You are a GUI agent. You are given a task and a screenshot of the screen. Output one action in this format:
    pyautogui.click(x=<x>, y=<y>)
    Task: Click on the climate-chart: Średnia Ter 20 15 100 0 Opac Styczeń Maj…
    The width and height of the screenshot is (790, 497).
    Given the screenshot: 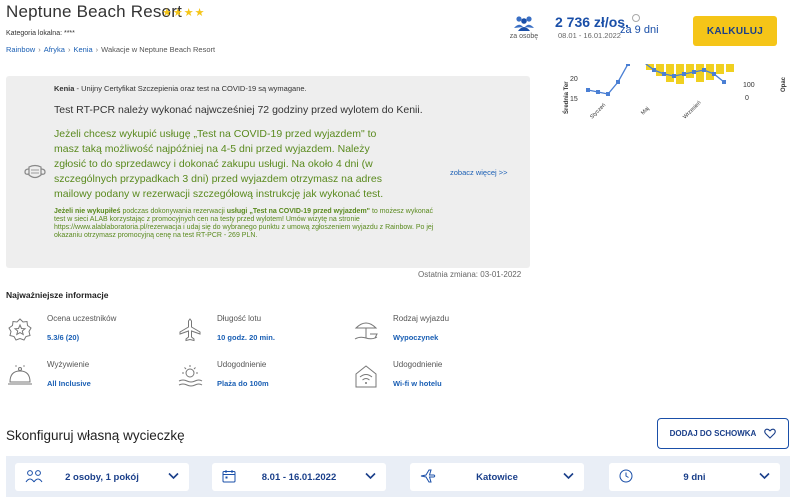 What is the action you would take?
    pyautogui.click(x=675, y=93)
    